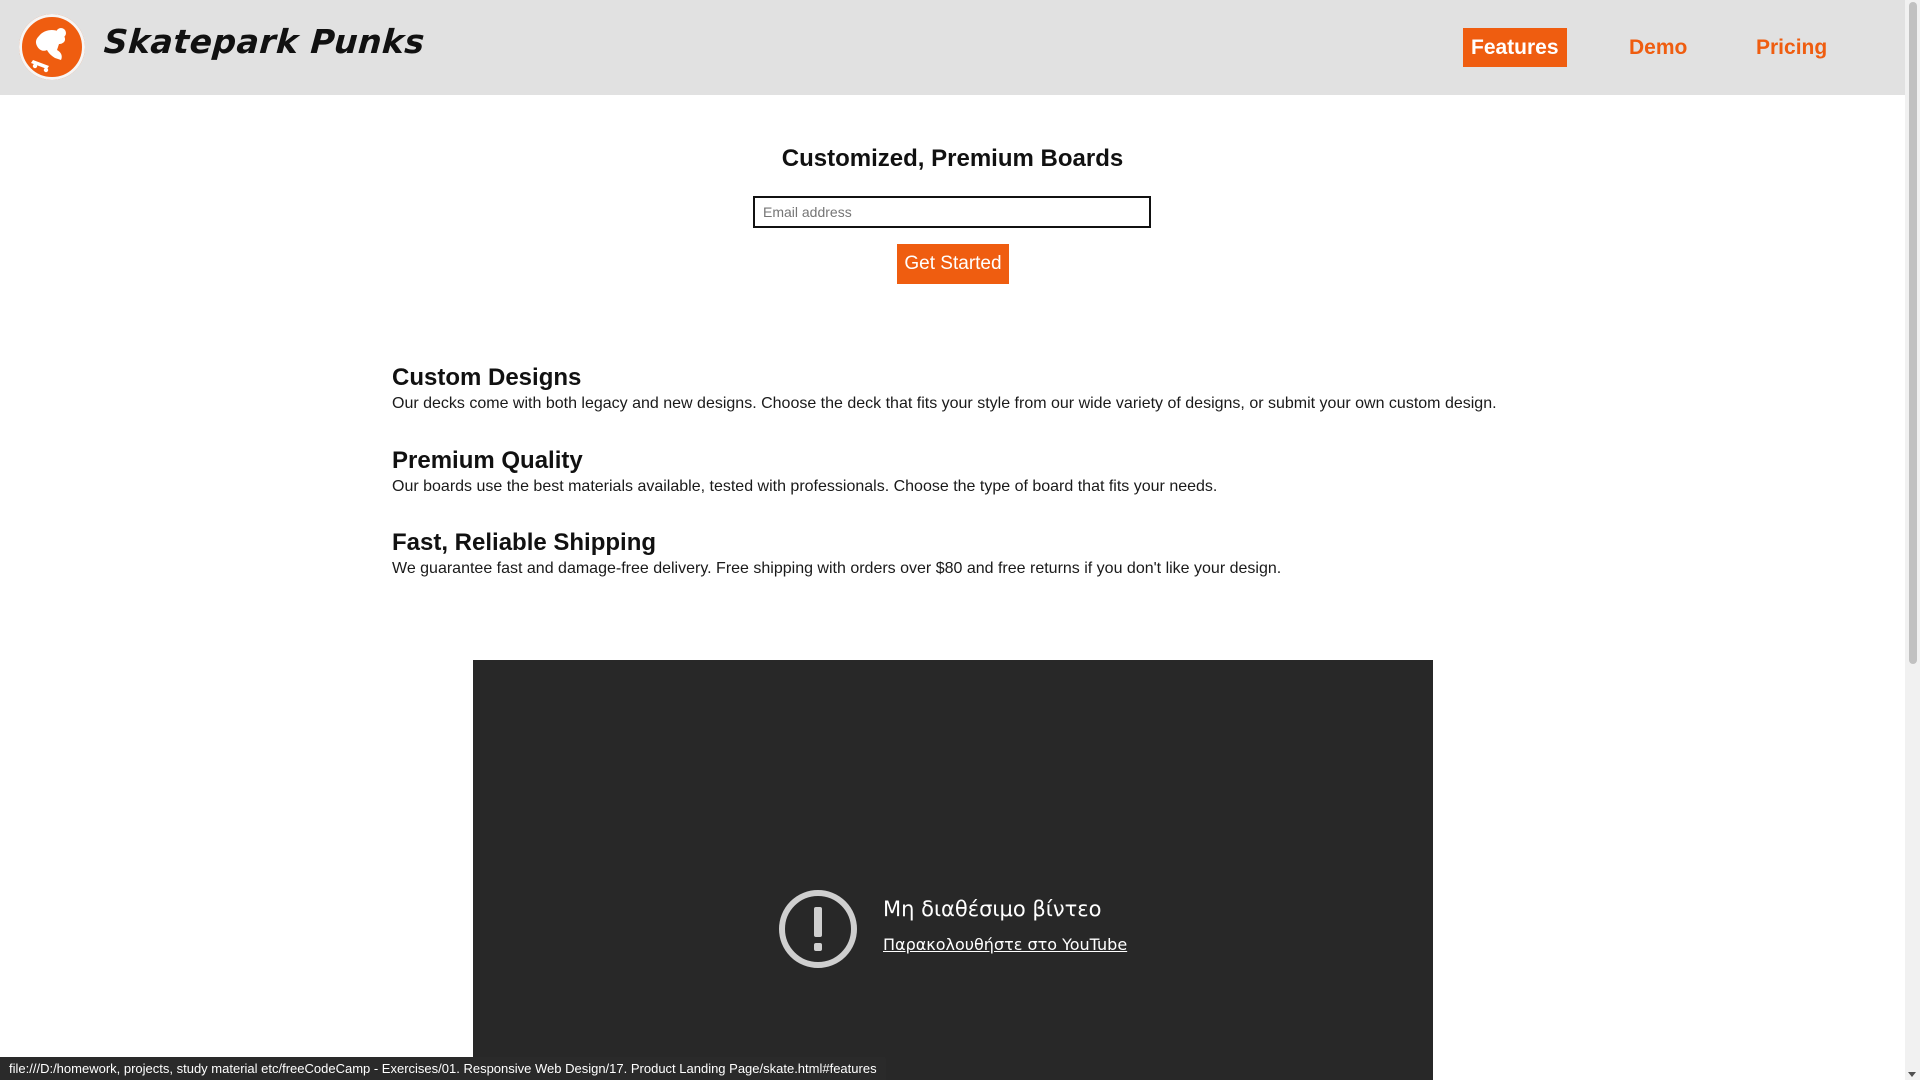 The width and height of the screenshot is (1920, 1080). Describe the element at coordinates (524, 542) in the screenshot. I see `feature-title: Fast, Reliable Shipping` at that location.